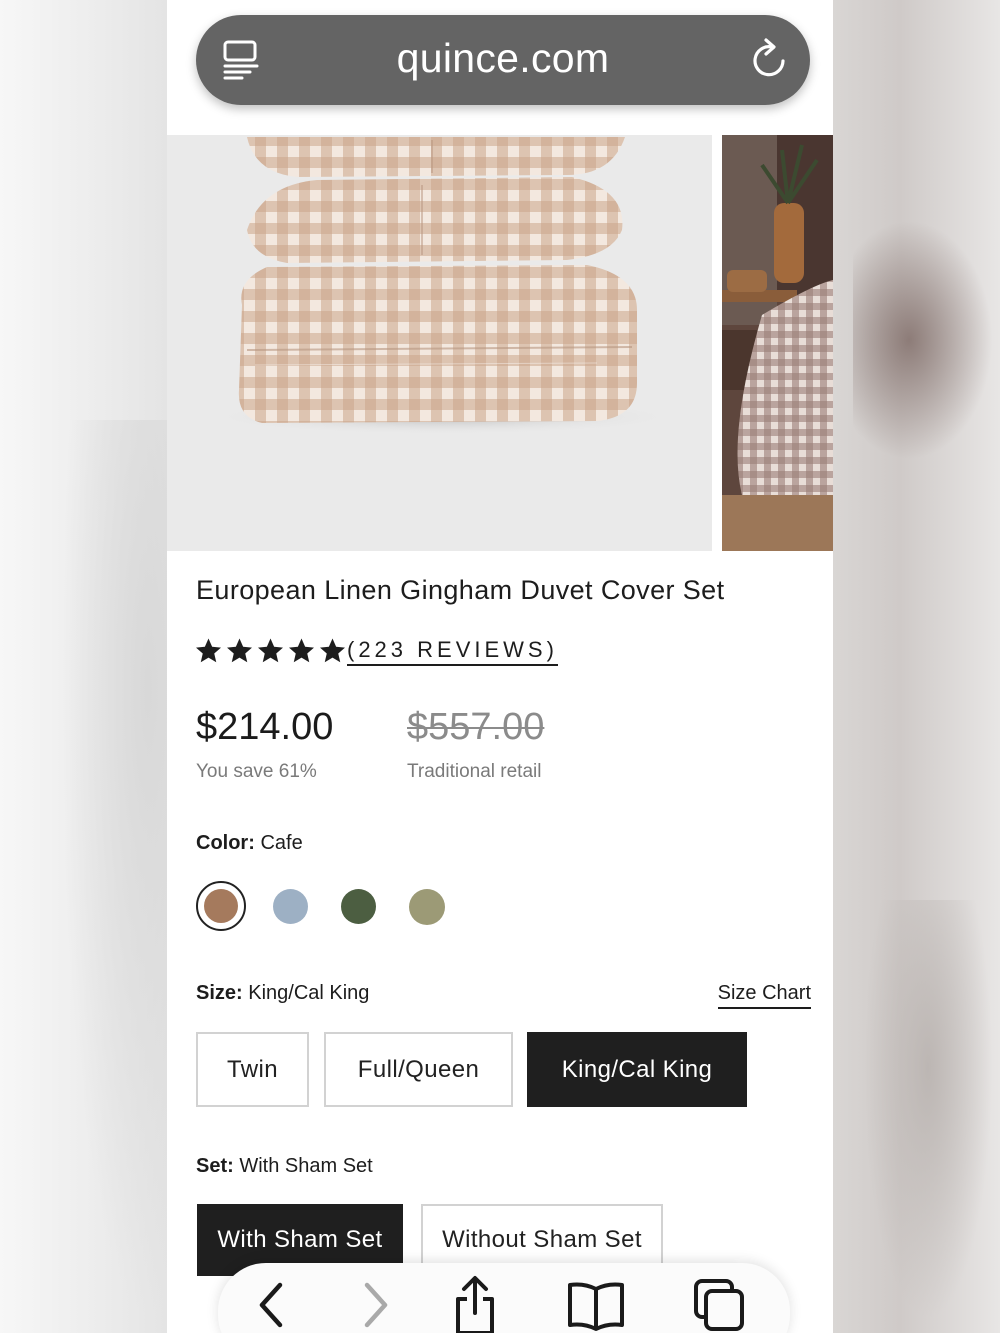 This screenshot has width=1000, height=1333. Describe the element at coordinates (770, 59) in the screenshot. I see `reload-icon` at that location.